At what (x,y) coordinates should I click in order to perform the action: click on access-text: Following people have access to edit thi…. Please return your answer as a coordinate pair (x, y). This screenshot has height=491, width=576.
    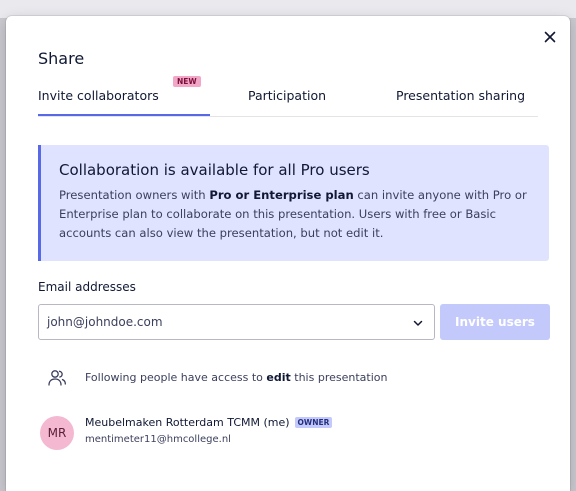
    Looking at the image, I should click on (236, 377).